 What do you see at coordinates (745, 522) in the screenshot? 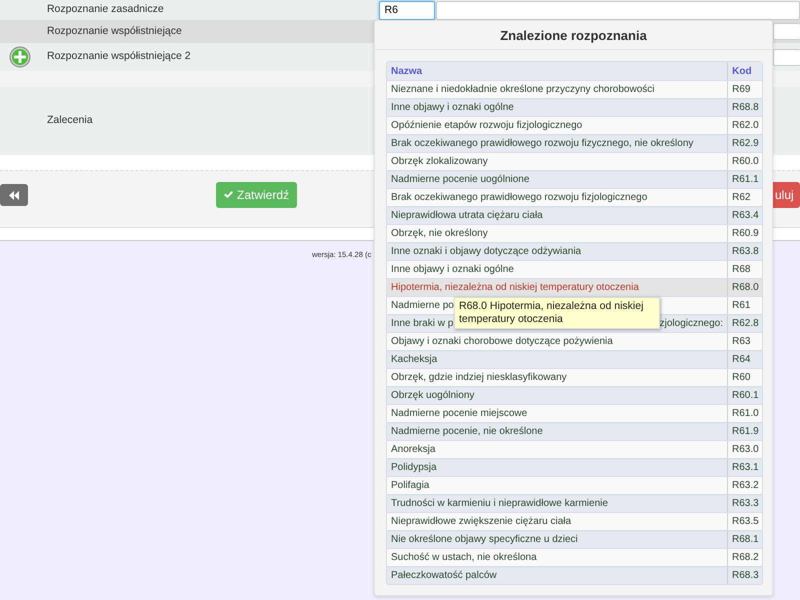
I see `table-cell-text: R63.5` at bounding box center [745, 522].